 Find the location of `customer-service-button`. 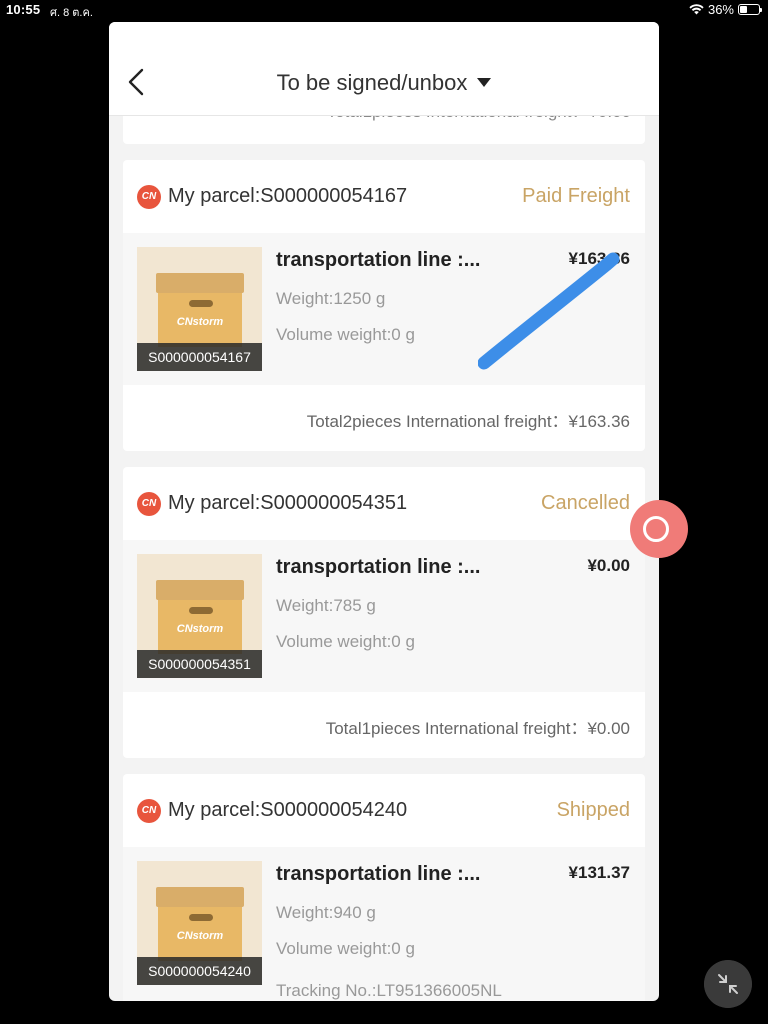

customer-service-button is located at coordinates (659, 529).